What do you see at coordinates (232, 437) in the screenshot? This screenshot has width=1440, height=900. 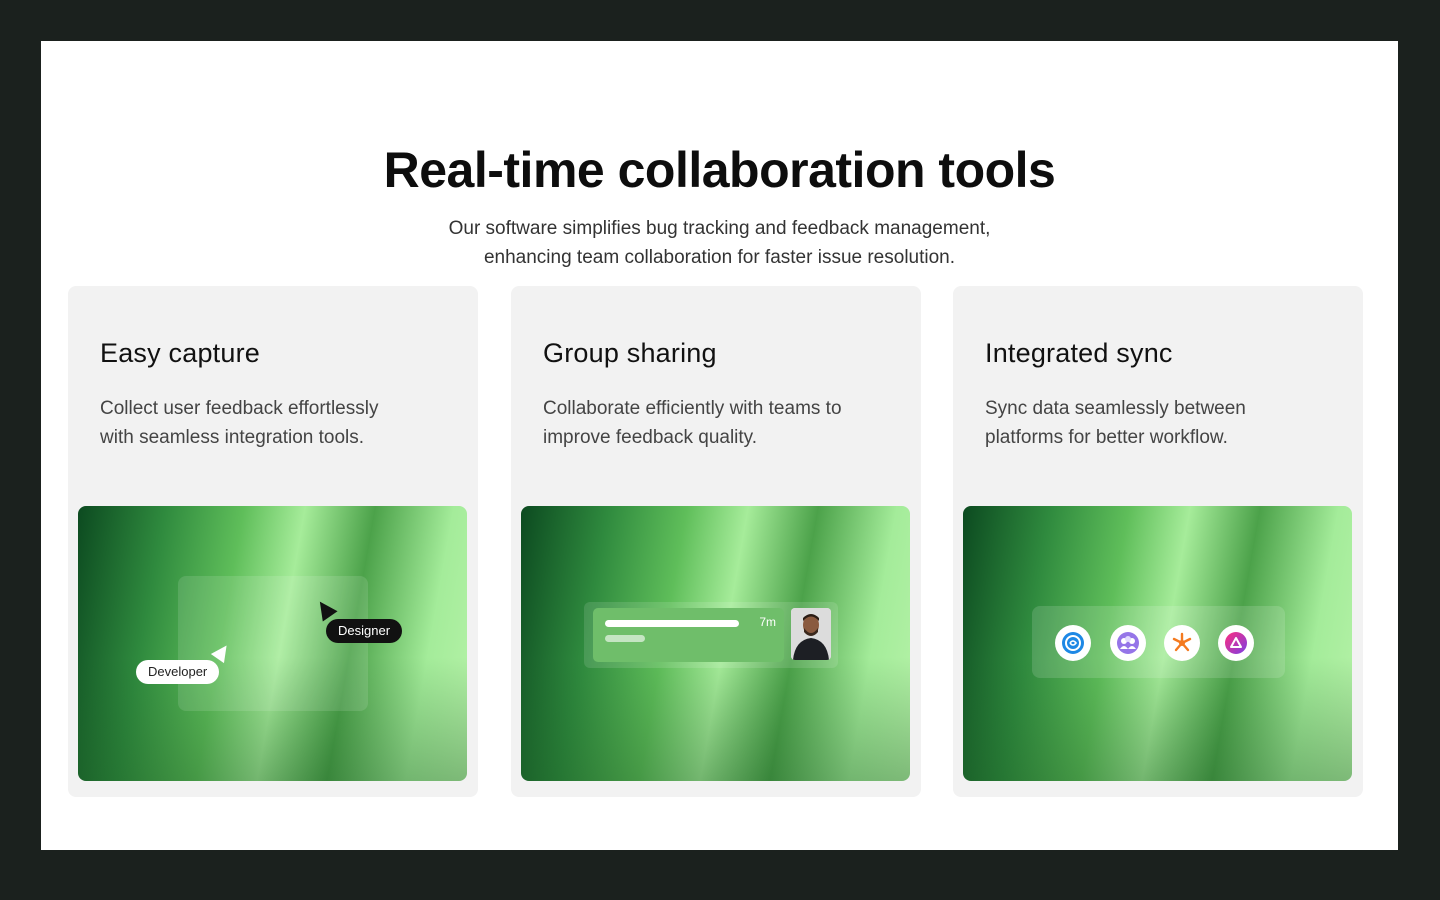 I see `card-description-line-2: with seamless integration tools.` at bounding box center [232, 437].